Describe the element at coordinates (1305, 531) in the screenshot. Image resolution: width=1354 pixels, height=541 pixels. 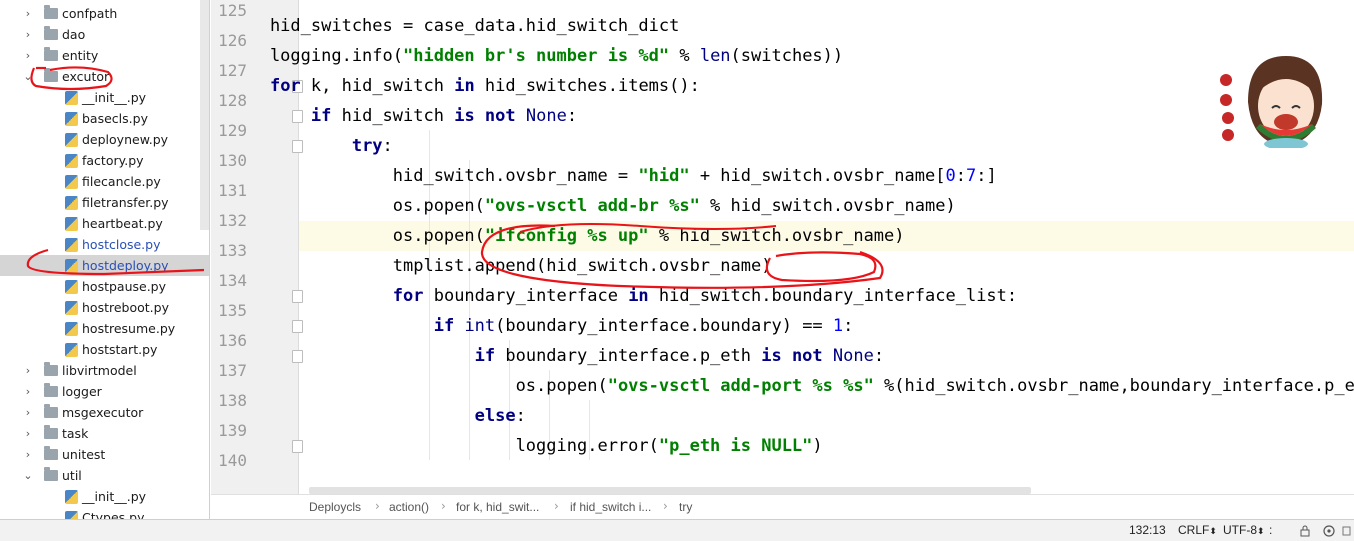
I see `lock-icon` at that location.